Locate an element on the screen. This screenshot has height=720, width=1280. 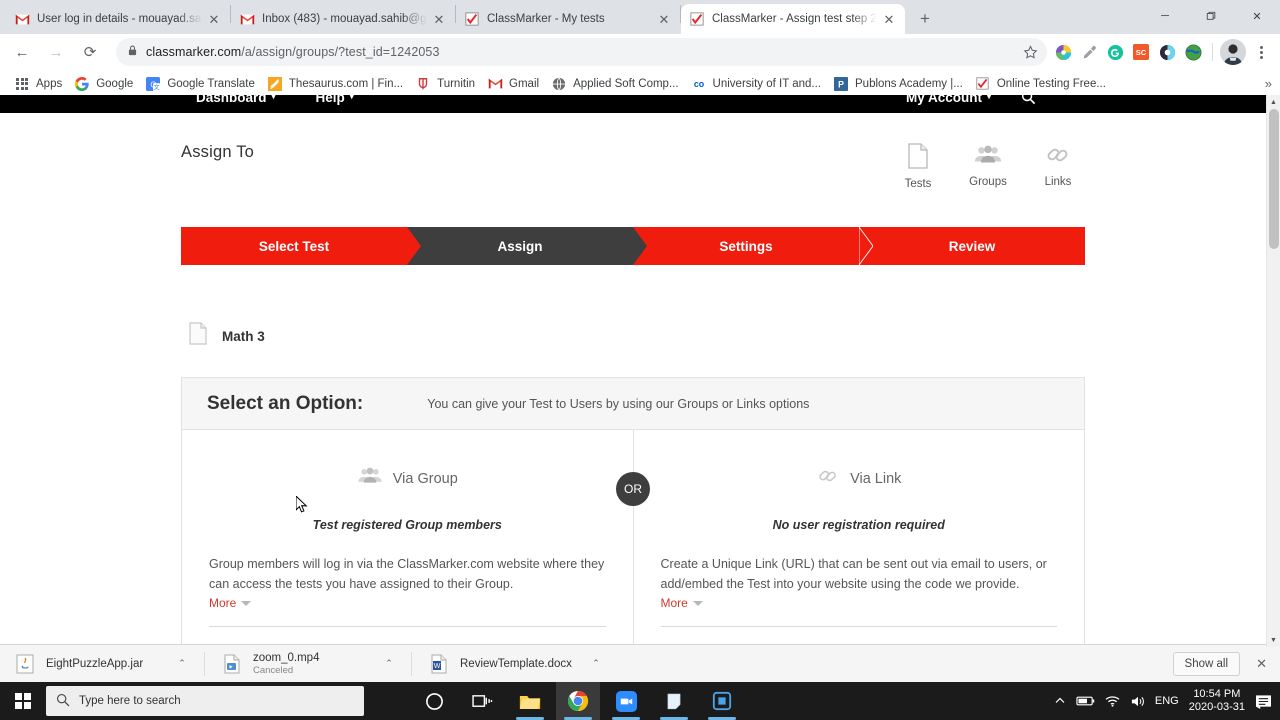
wifi-icon is located at coordinates (1112, 701).